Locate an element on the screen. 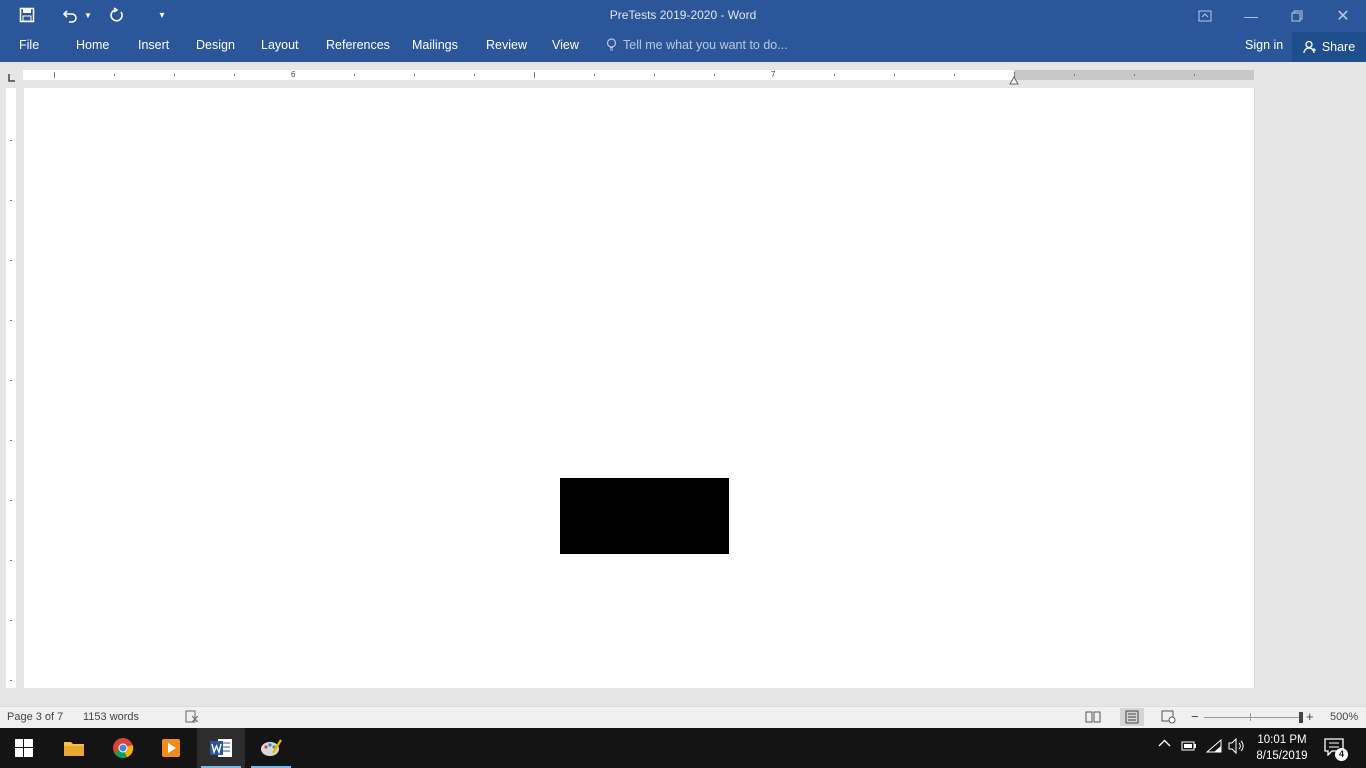 This screenshot has width=1366, height=768. chrome-icon is located at coordinates (123, 748).